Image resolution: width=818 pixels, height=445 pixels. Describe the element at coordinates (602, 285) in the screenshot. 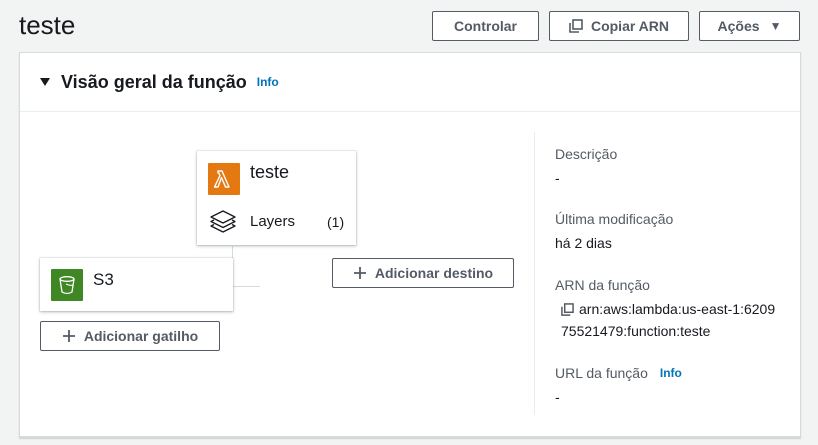

I see `function-arn-label: ARN da função` at that location.